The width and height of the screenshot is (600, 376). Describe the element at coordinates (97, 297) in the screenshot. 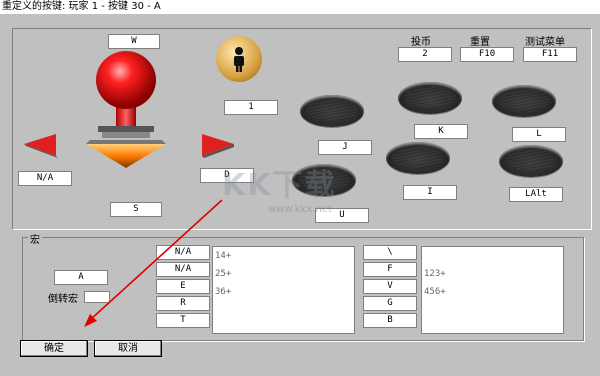

I see `reverse-macro-field` at that location.